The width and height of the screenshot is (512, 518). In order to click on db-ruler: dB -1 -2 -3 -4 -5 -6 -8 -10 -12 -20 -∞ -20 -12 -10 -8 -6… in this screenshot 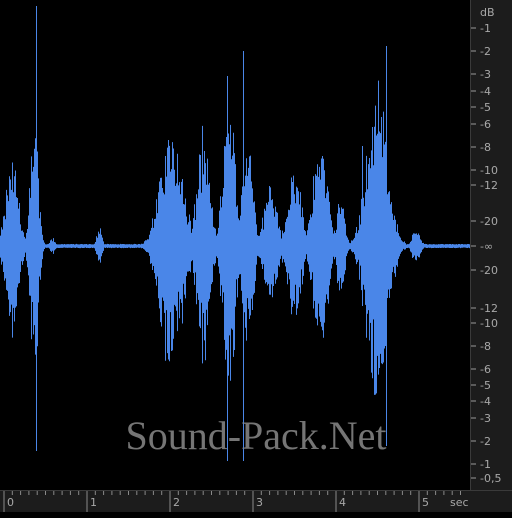, I will do `click(491, 245)`.